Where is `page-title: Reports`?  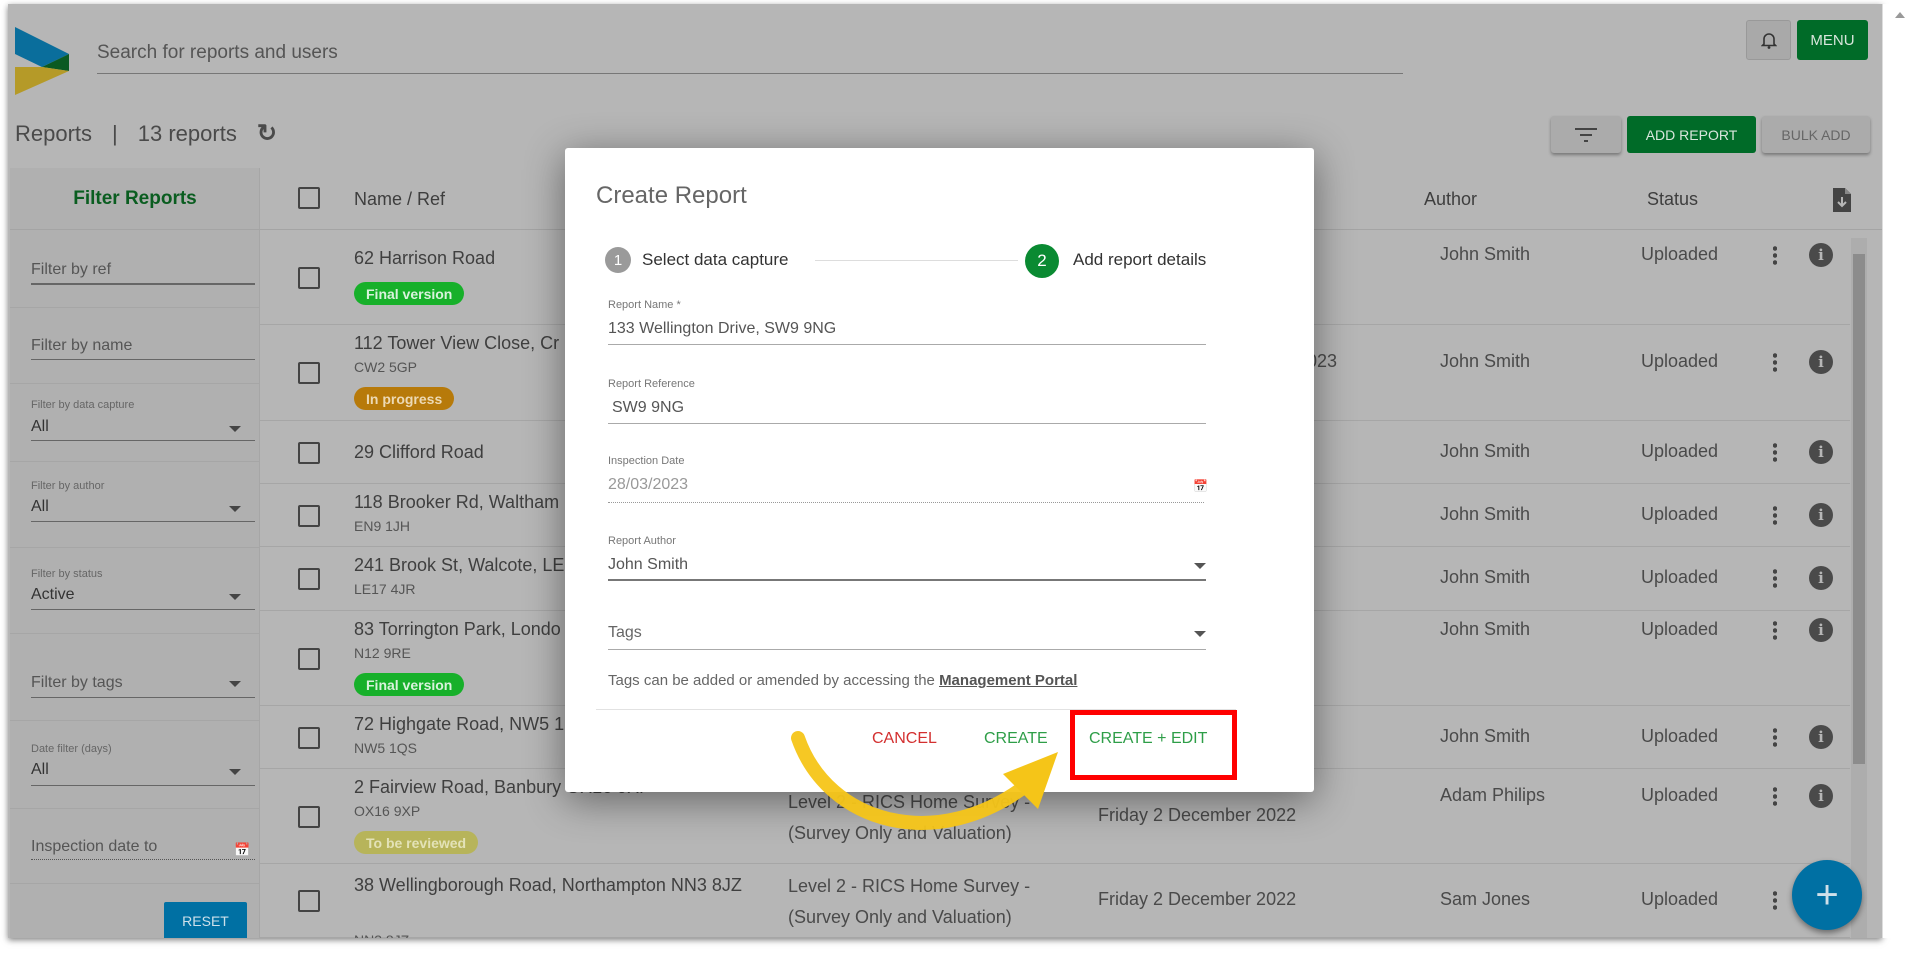
page-title: Reports is located at coordinates (54, 133).